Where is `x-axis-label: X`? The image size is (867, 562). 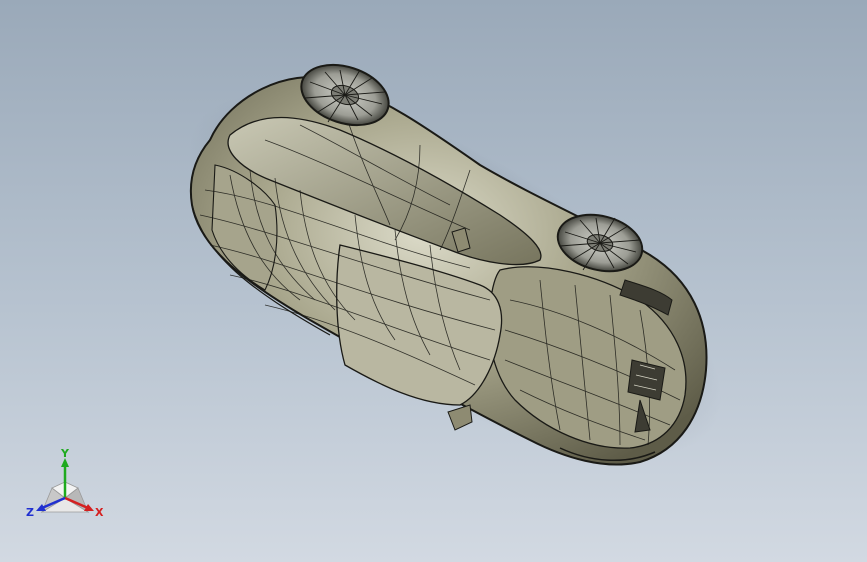
x-axis-label: X is located at coordinates (99, 512).